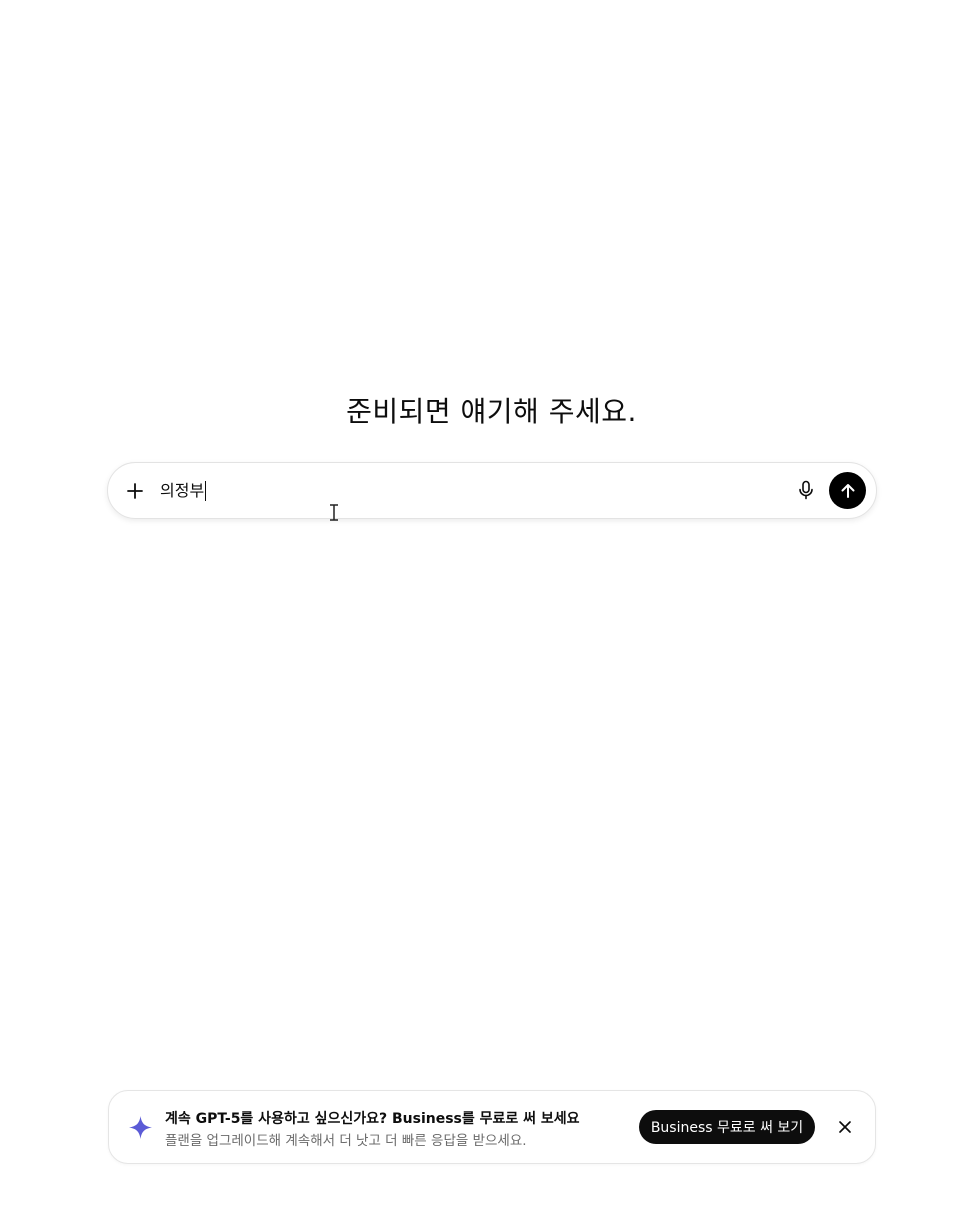 The width and height of the screenshot is (957, 1219). I want to click on send-button, so click(847, 490).